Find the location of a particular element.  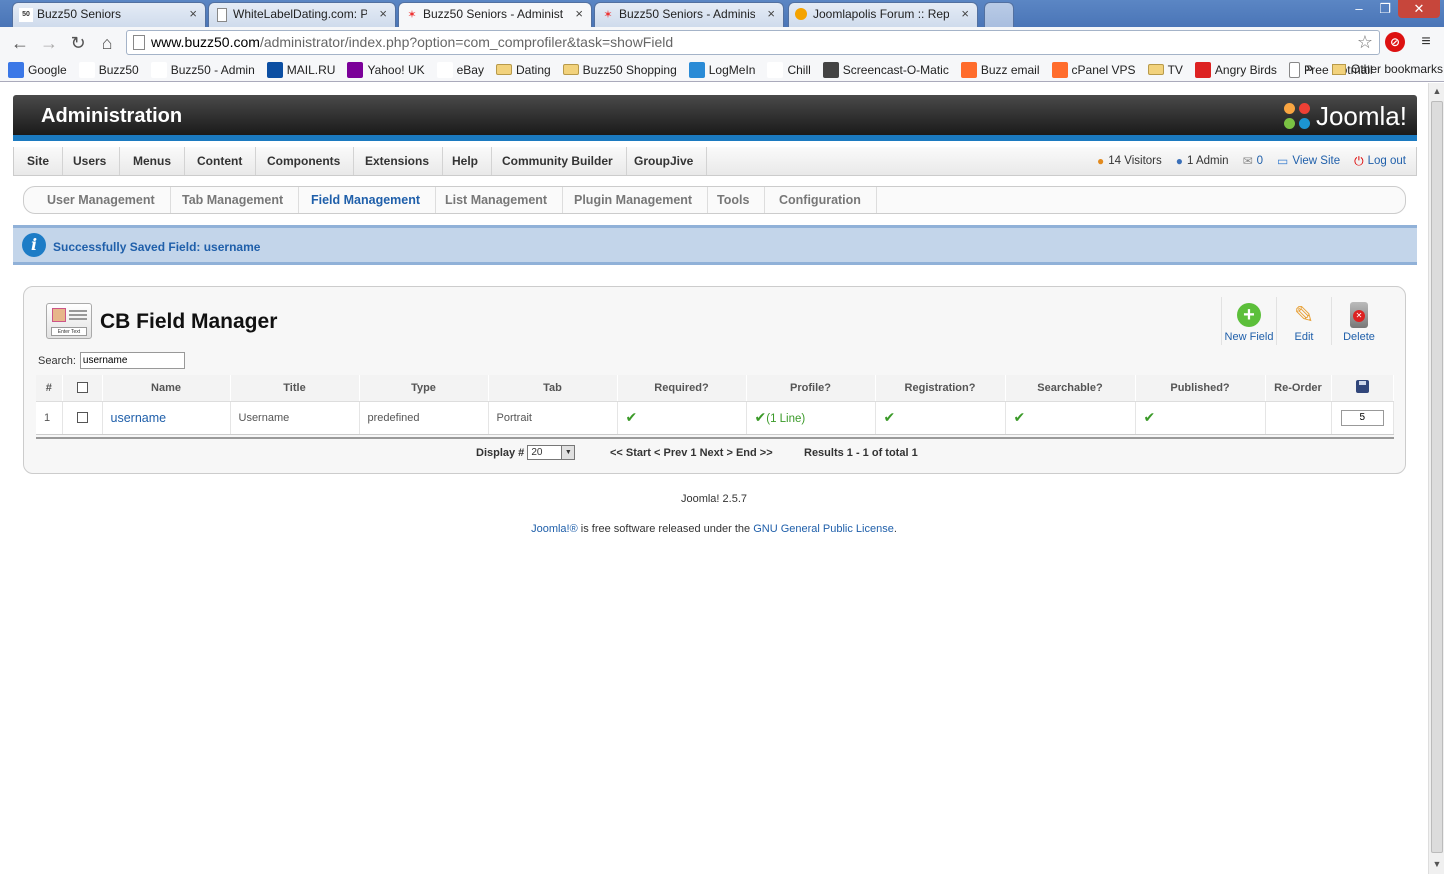

close-window-icon: ✕ is located at coordinates (1419, 9).